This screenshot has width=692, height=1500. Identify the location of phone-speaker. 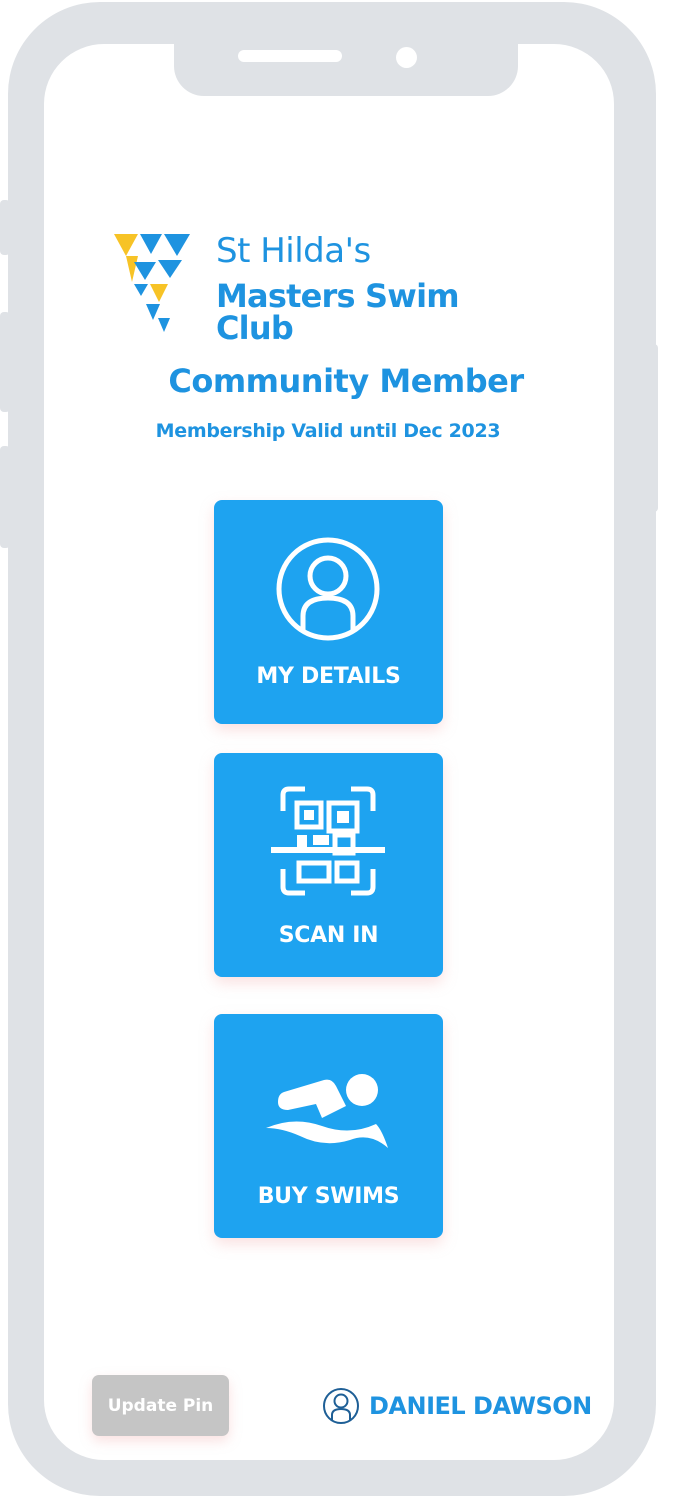
(290, 56).